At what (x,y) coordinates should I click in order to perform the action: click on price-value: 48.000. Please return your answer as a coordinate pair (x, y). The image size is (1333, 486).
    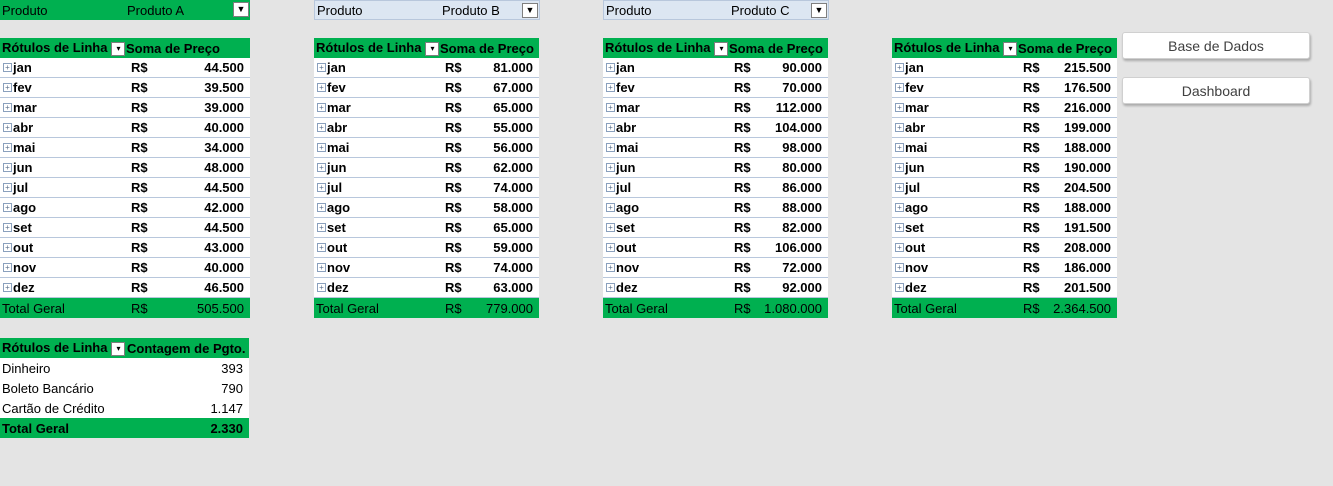
    Looking at the image, I should click on (224, 167).